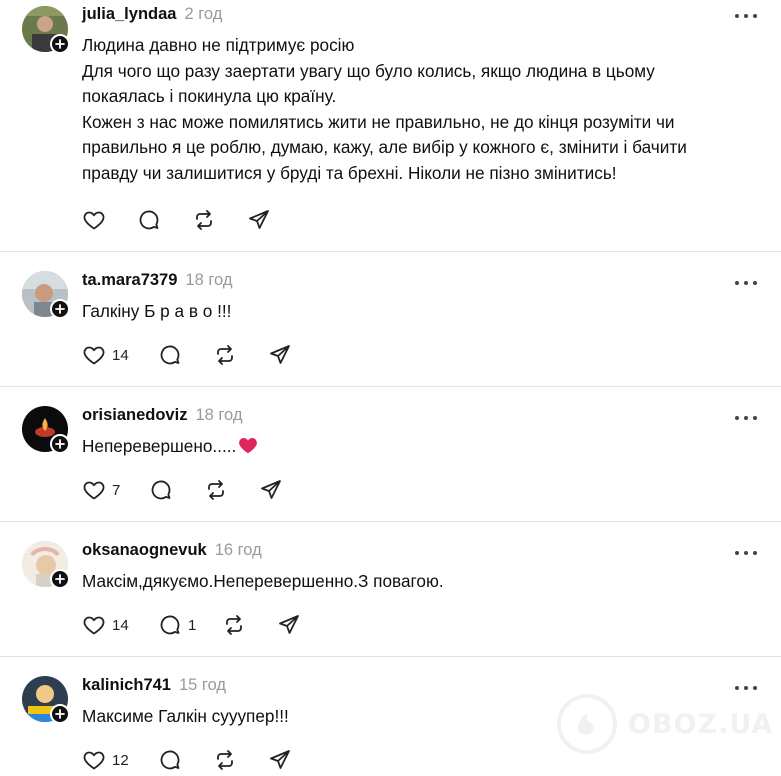 The image size is (781, 776). Describe the element at coordinates (248, 449) in the screenshot. I see `red-heart-icon` at that location.